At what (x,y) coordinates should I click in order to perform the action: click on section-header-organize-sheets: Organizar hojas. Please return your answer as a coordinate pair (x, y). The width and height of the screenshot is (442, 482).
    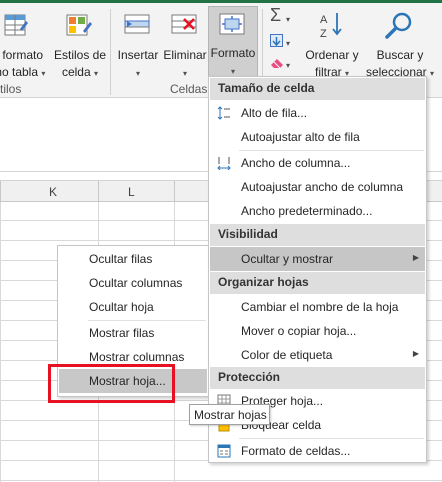
    Looking at the image, I should click on (317, 283).